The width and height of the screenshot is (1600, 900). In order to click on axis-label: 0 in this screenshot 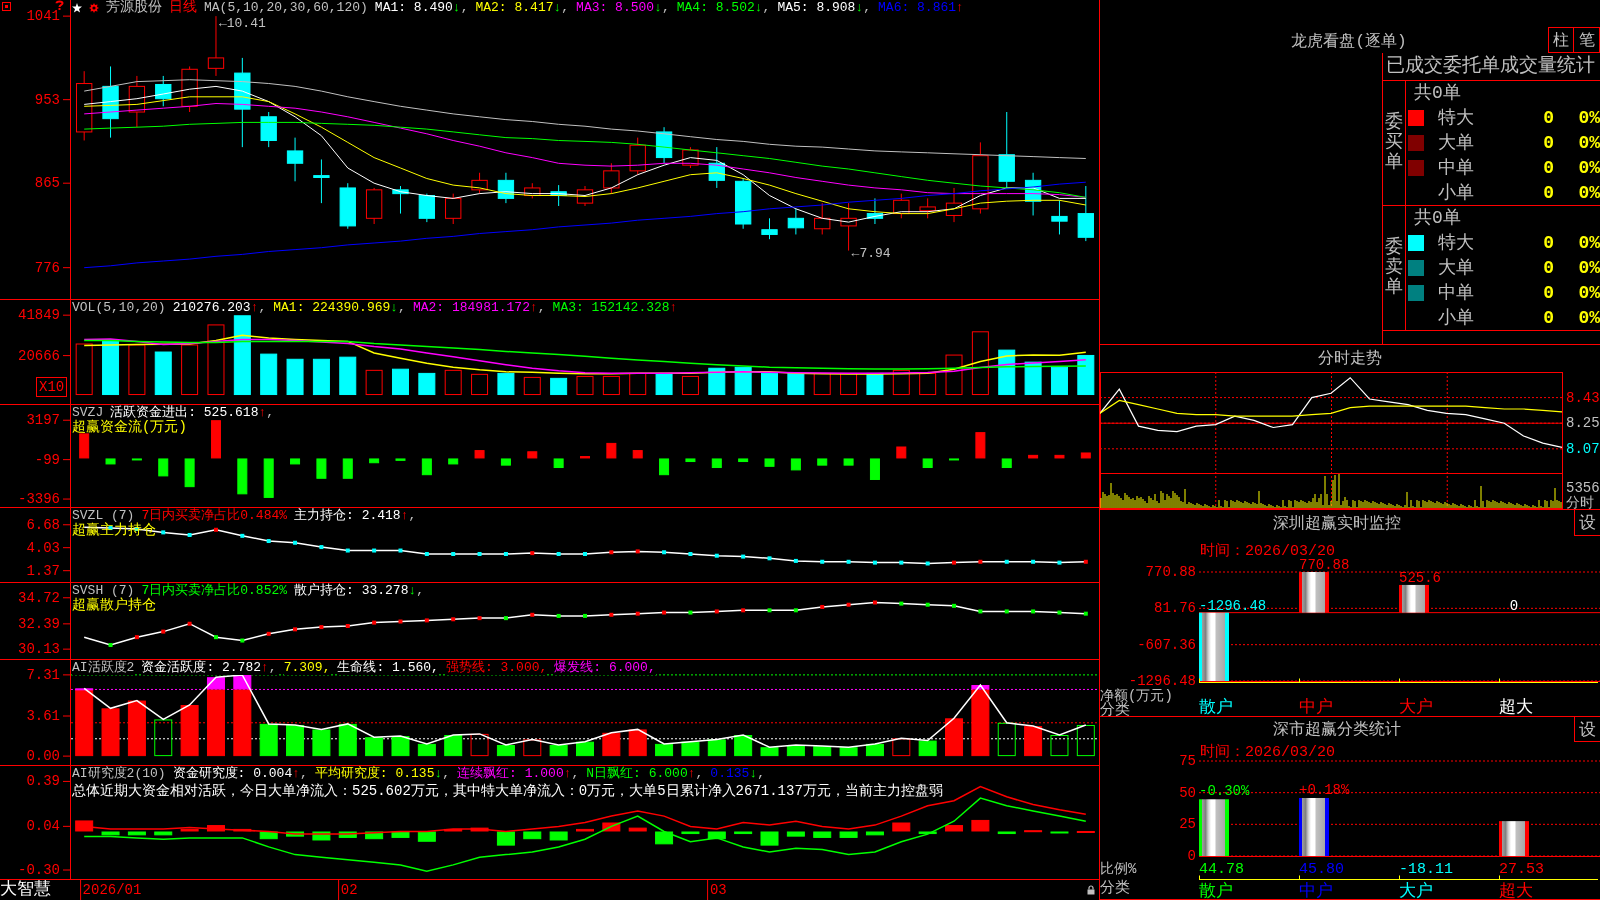, I will do `click(1191, 856)`.